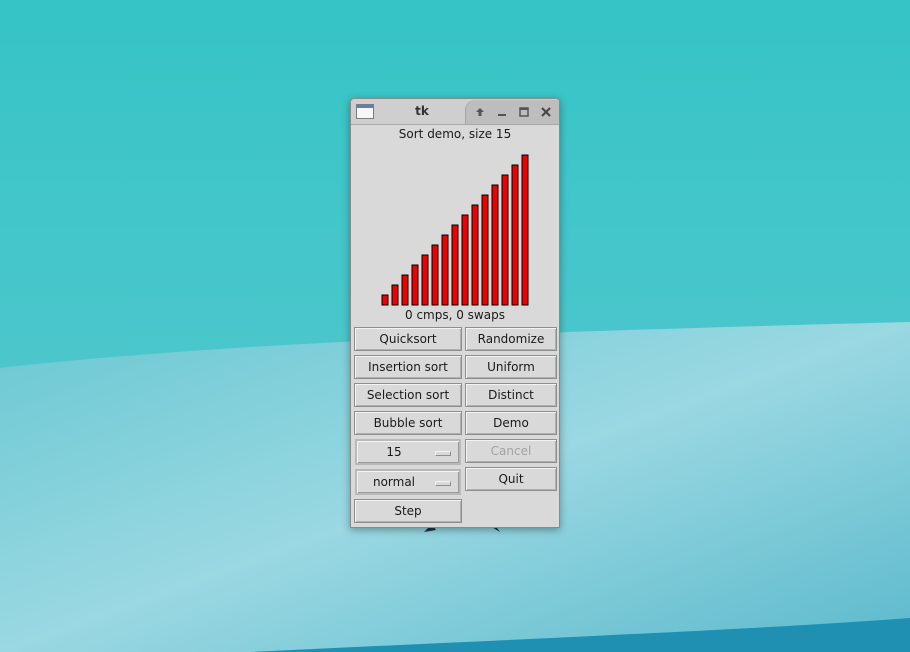 This screenshot has width=910, height=652. Describe the element at coordinates (480, 112) in the screenshot. I see `up-arrow-icon` at that location.